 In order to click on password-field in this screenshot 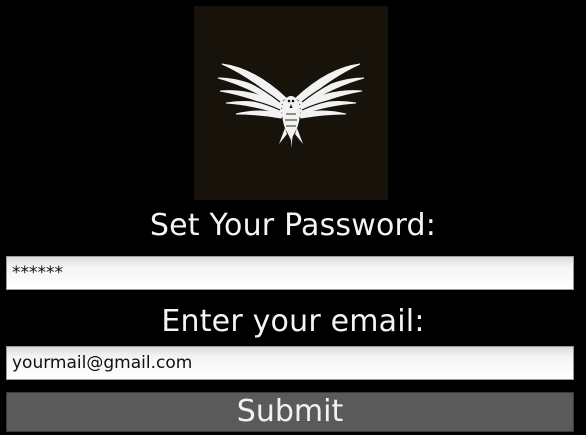, I will do `click(290, 273)`.